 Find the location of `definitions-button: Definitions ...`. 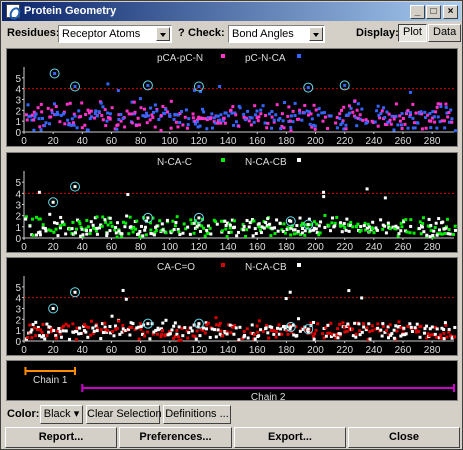

definitions-button: Definitions ... is located at coordinates (197, 414).